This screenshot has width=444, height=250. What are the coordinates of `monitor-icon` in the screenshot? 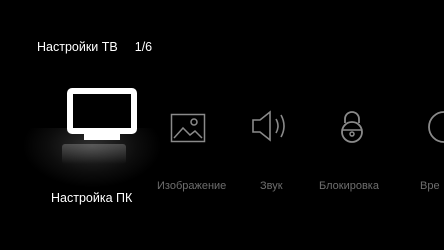 It's located at (102, 114).